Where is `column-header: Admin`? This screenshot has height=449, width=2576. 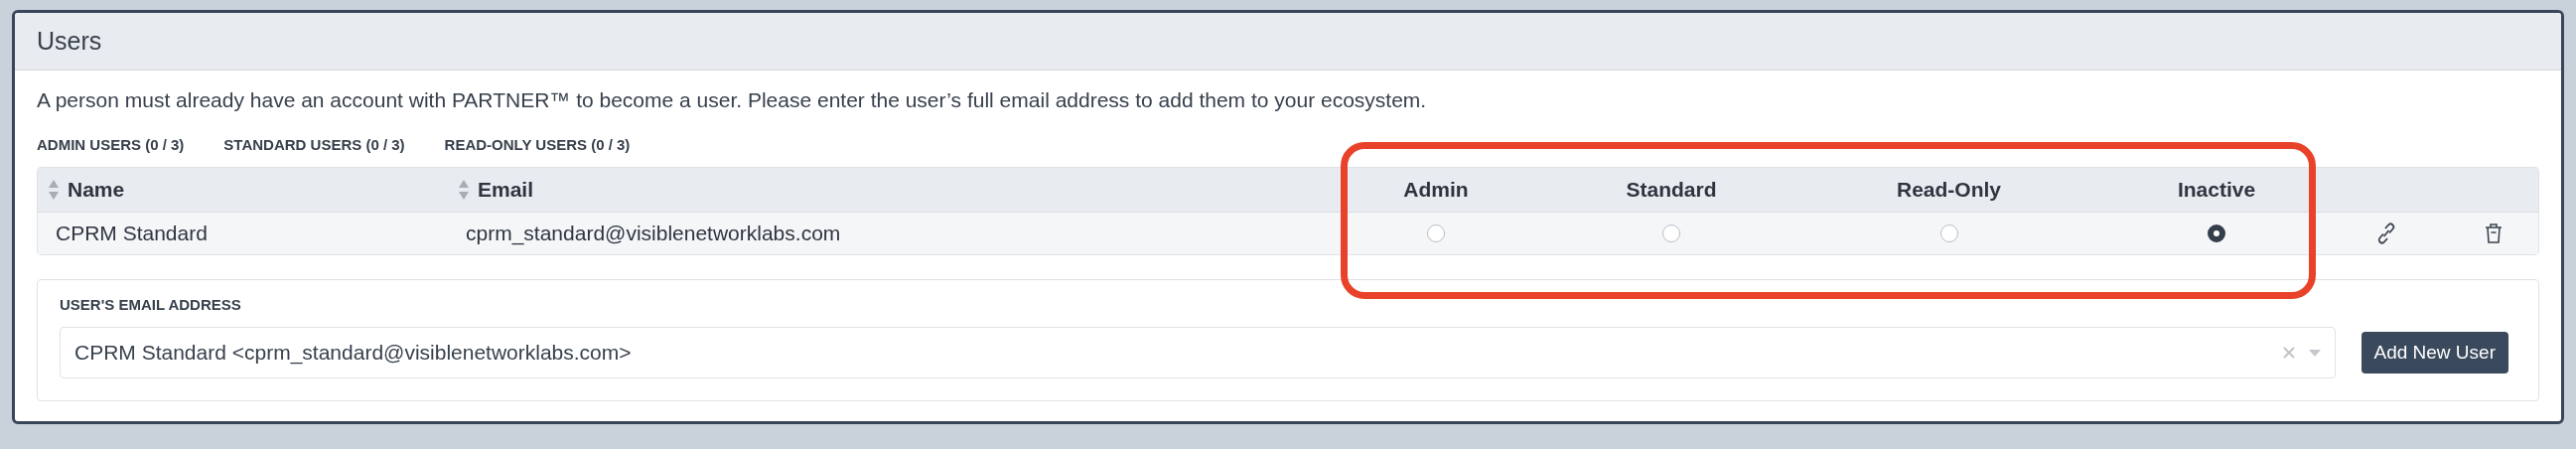 column-header: Admin is located at coordinates (1436, 190).